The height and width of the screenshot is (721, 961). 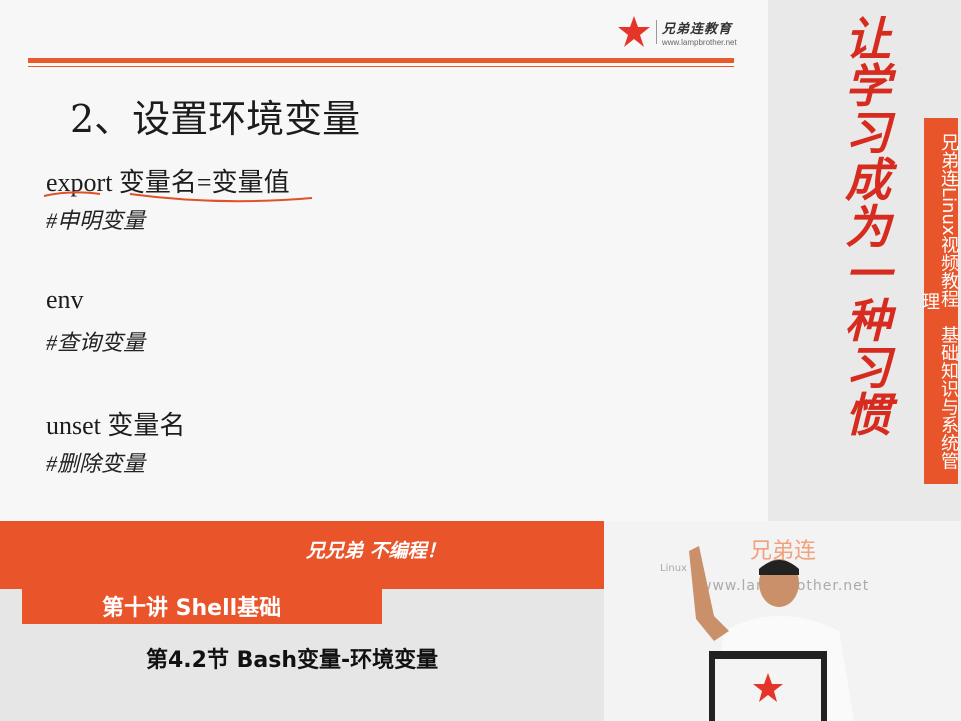 I want to click on header-rule, so click(x=381, y=60).